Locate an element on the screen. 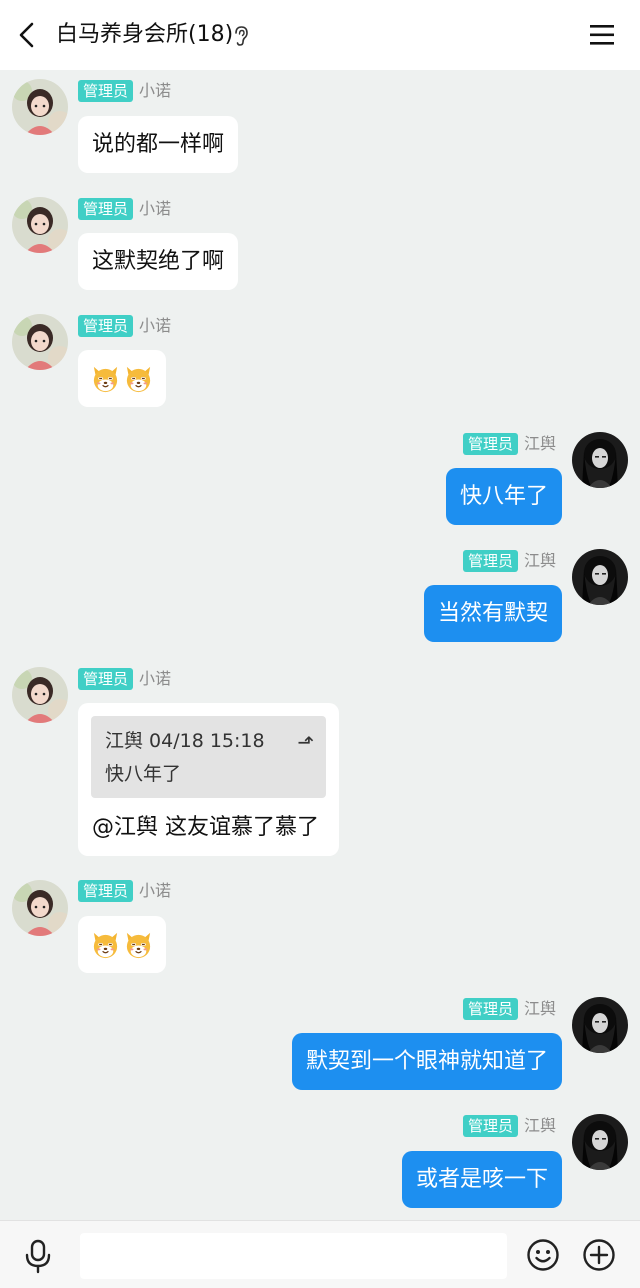 The width and height of the screenshot is (640, 1288). message-input is located at coordinates (293, 1256).